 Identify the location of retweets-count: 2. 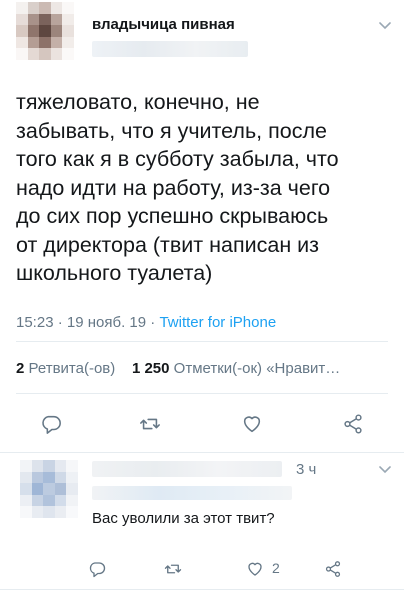
(20, 368).